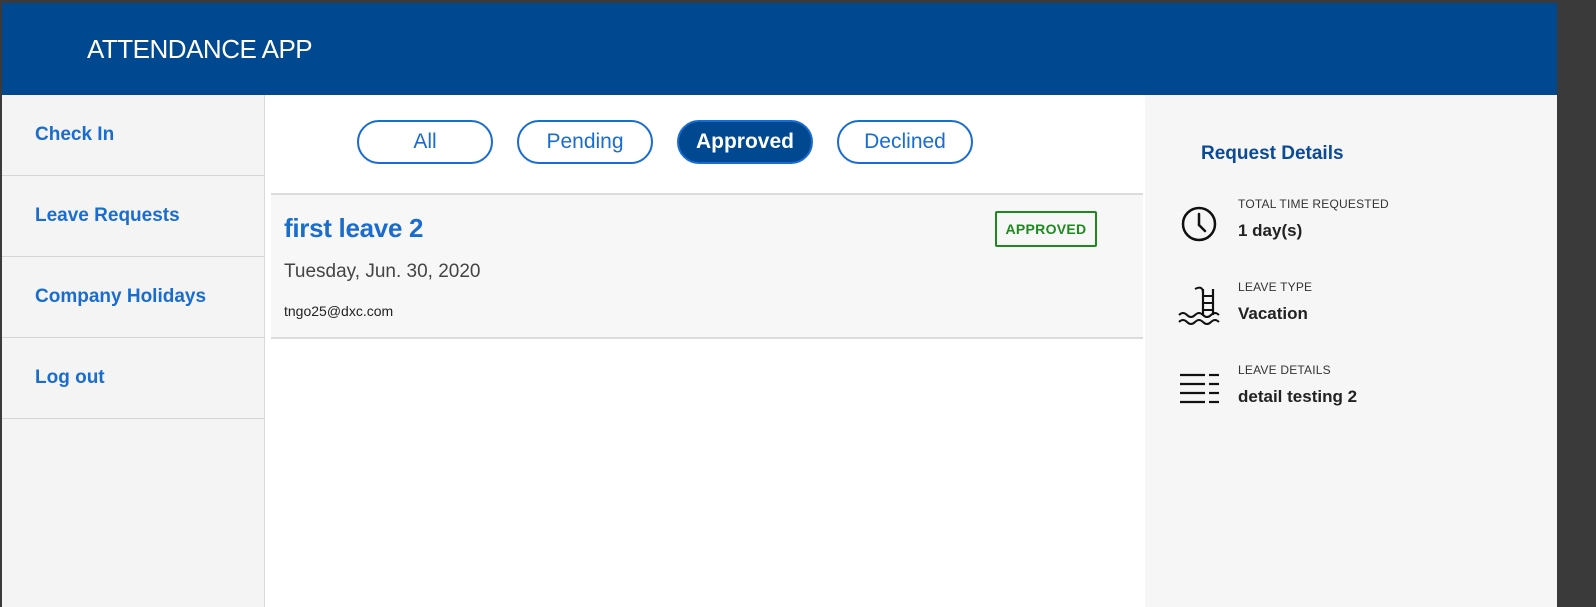 The image size is (1596, 607). I want to click on detail-leave-details: LEAVE DETAILS detail testing 2, so click(1357, 393).